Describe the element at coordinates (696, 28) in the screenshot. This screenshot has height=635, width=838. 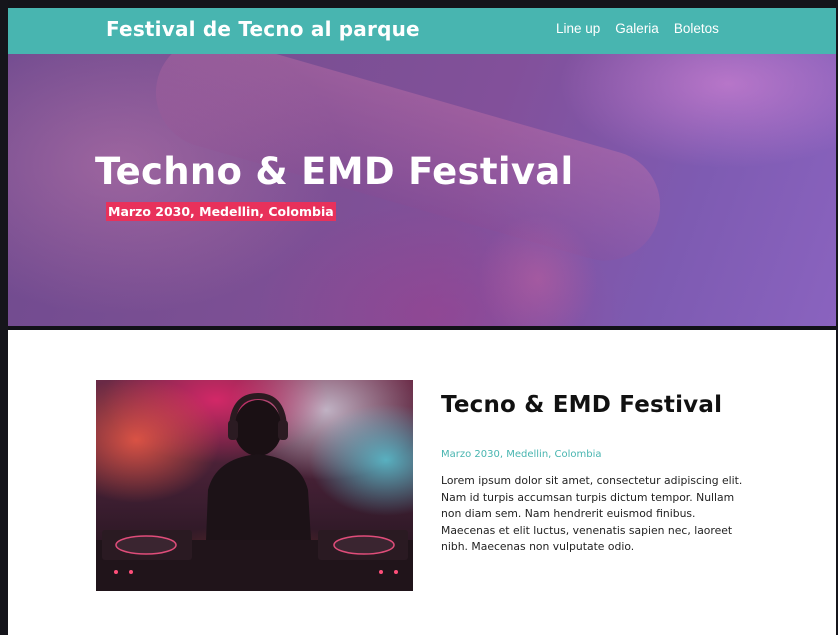
I see `nav-link-boletos: Boletos` at that location.